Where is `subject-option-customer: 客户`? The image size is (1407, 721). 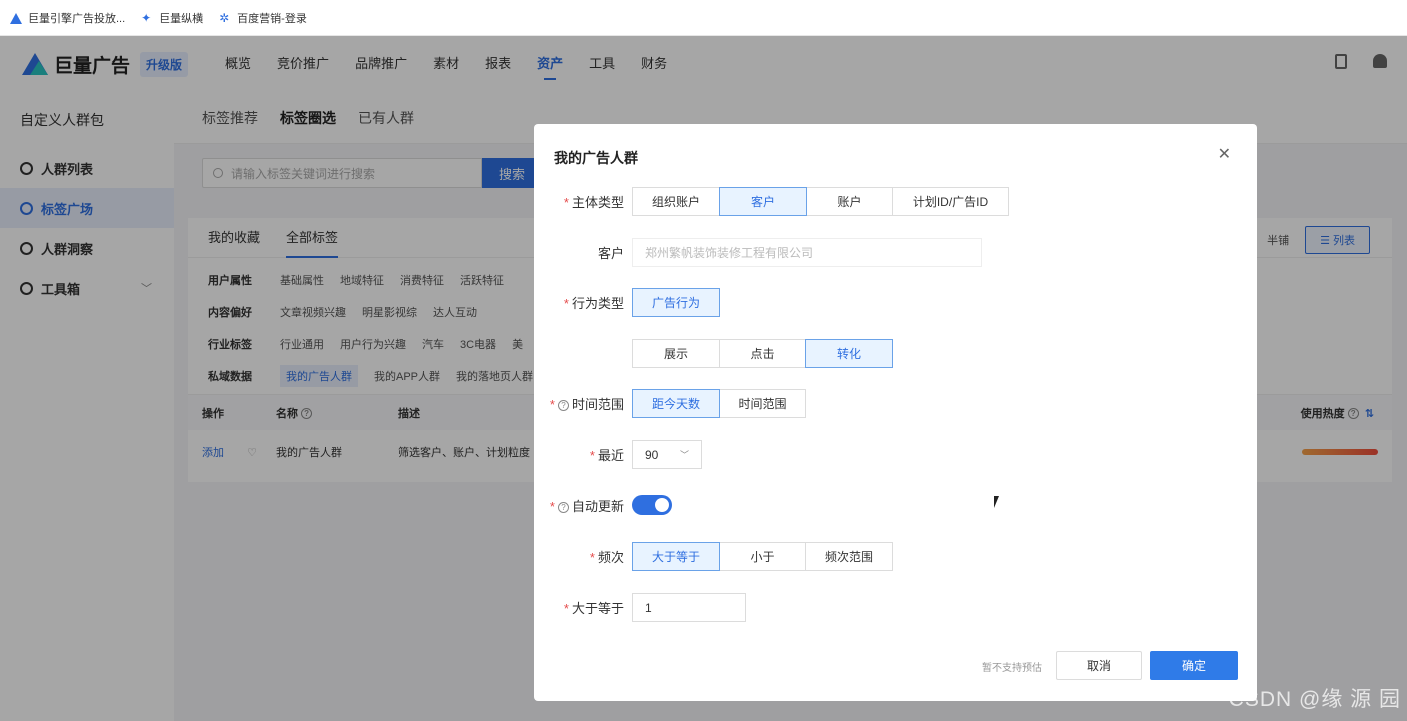
subject-option-customer: 客户 is located at coordinates (763, 201).